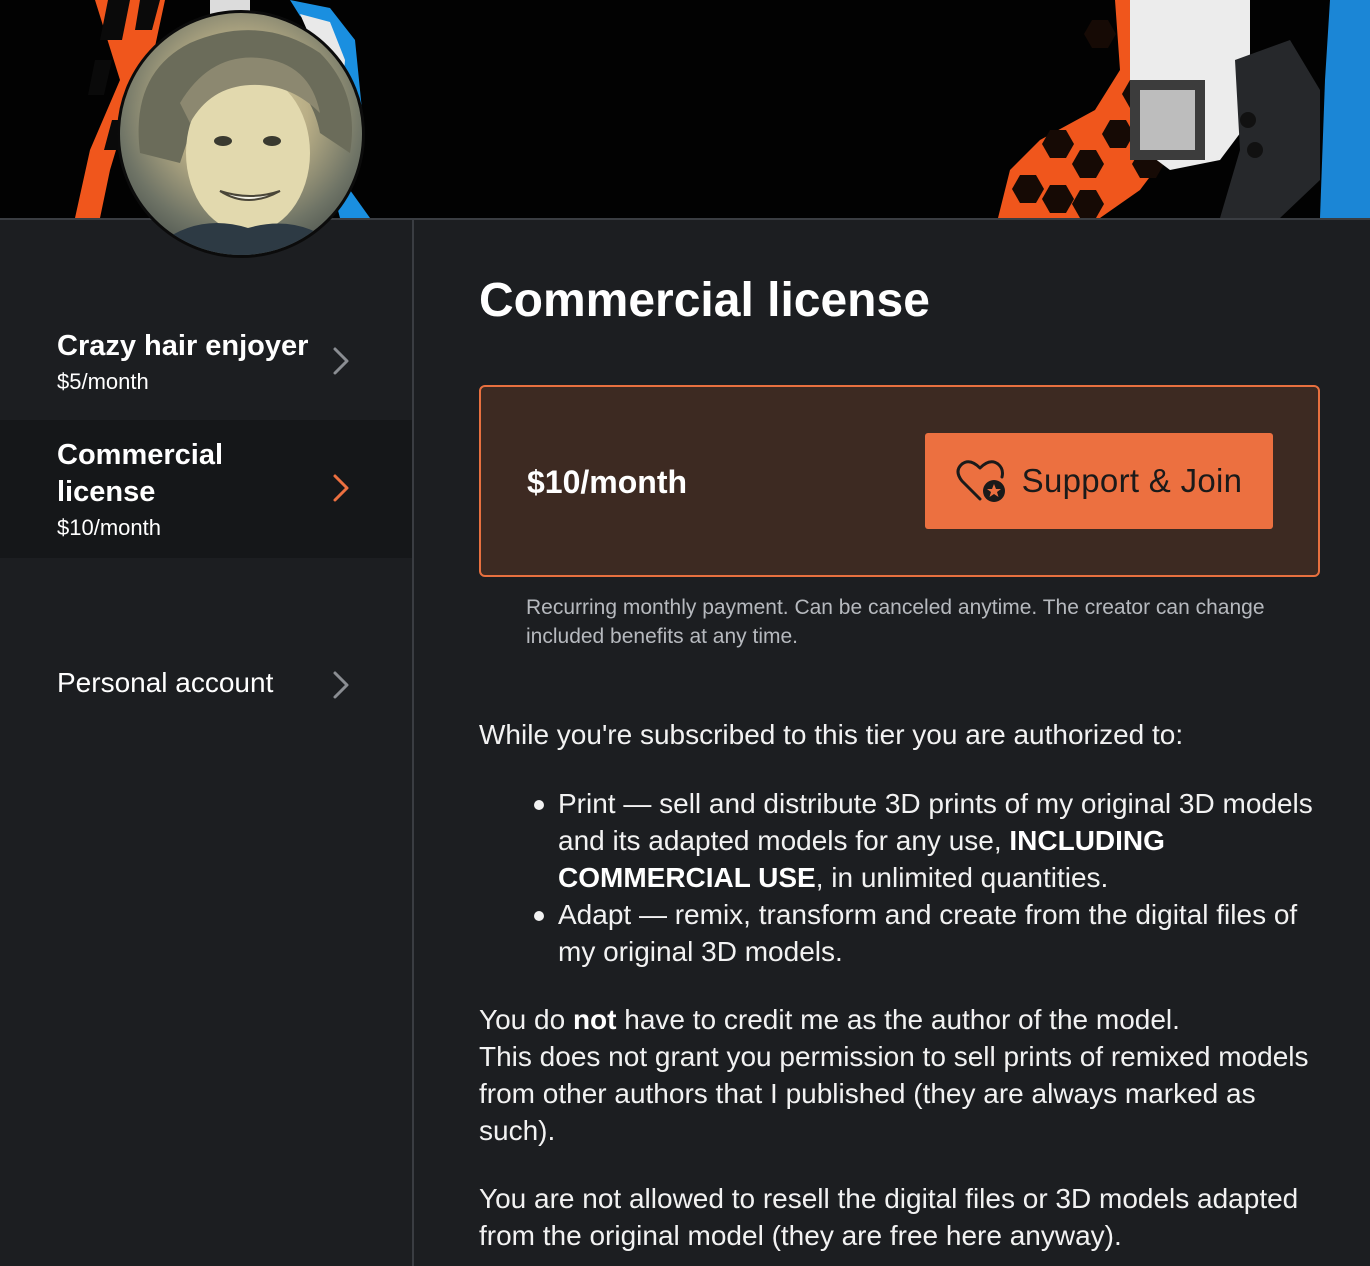 The height and width of the screenshot is (1266, 1370). What do you see at coordinates (140, 473) in the screenshot?
I see `tier-name: Commercial license` at bounding box center [140, 473].